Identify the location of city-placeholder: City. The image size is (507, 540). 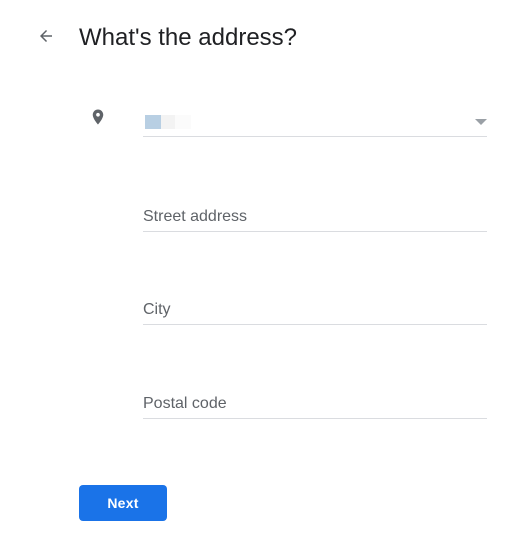
(157, 309).